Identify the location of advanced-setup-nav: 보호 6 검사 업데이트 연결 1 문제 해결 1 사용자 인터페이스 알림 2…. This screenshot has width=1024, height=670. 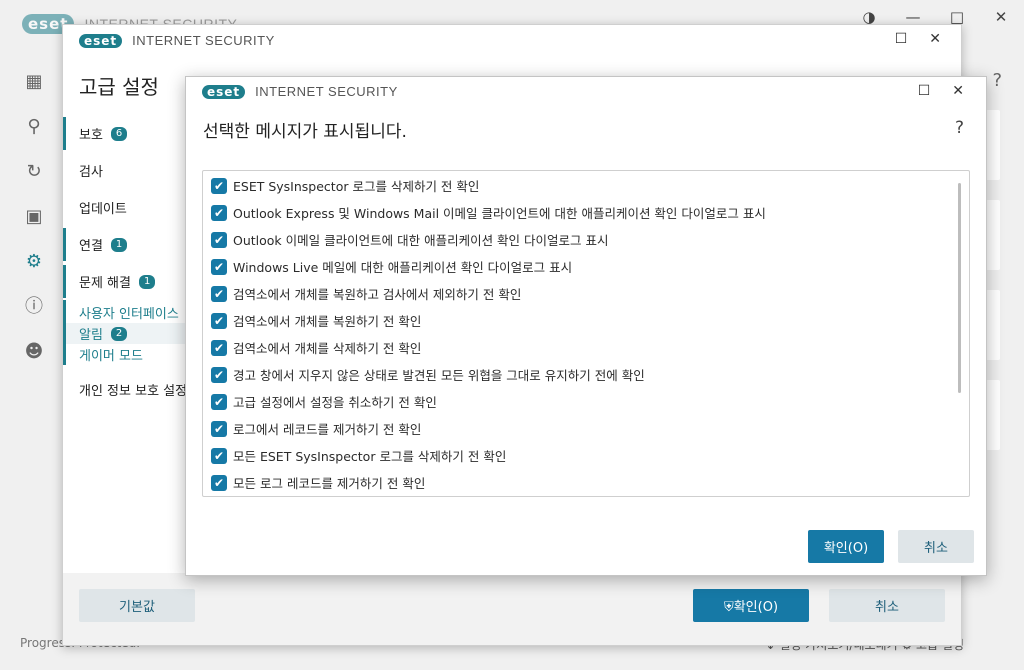
(128, 261).